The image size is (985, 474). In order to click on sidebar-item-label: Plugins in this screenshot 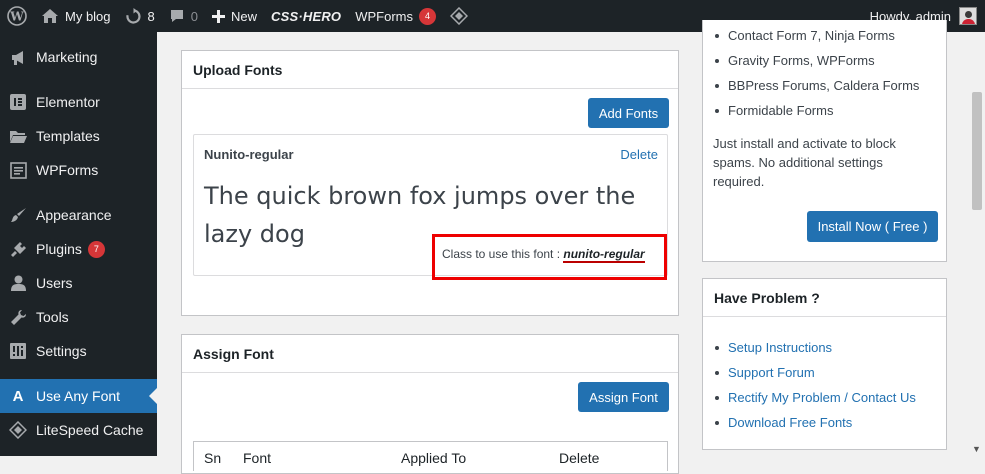, I will do `click(59, 249)`.